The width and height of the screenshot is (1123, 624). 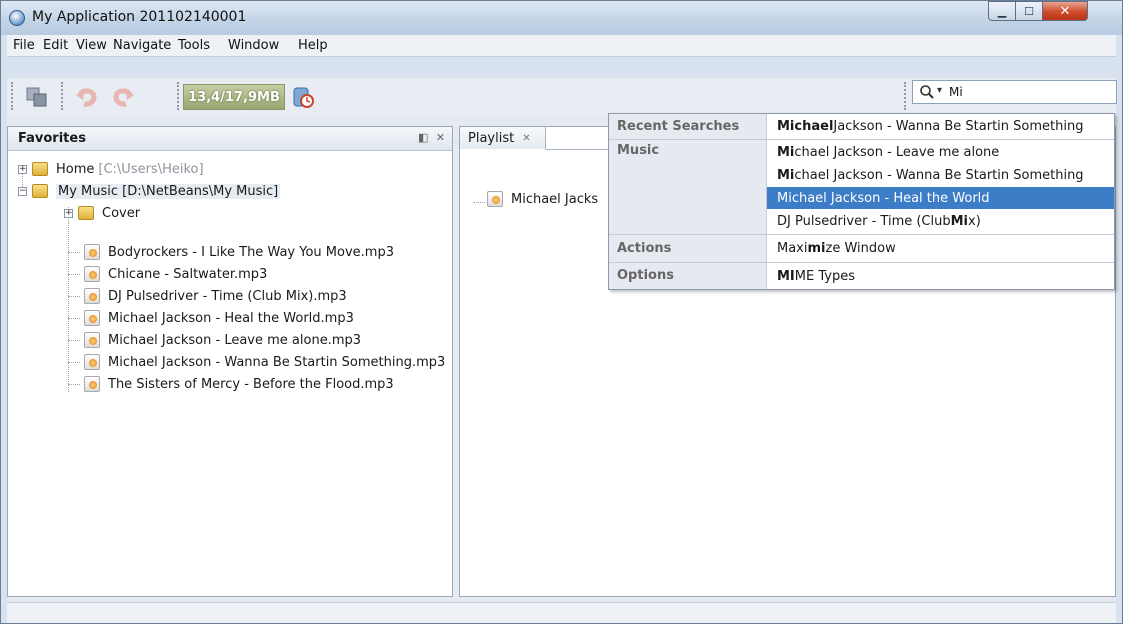 I want to click on menu-file: File, so click(x=24, y=45).